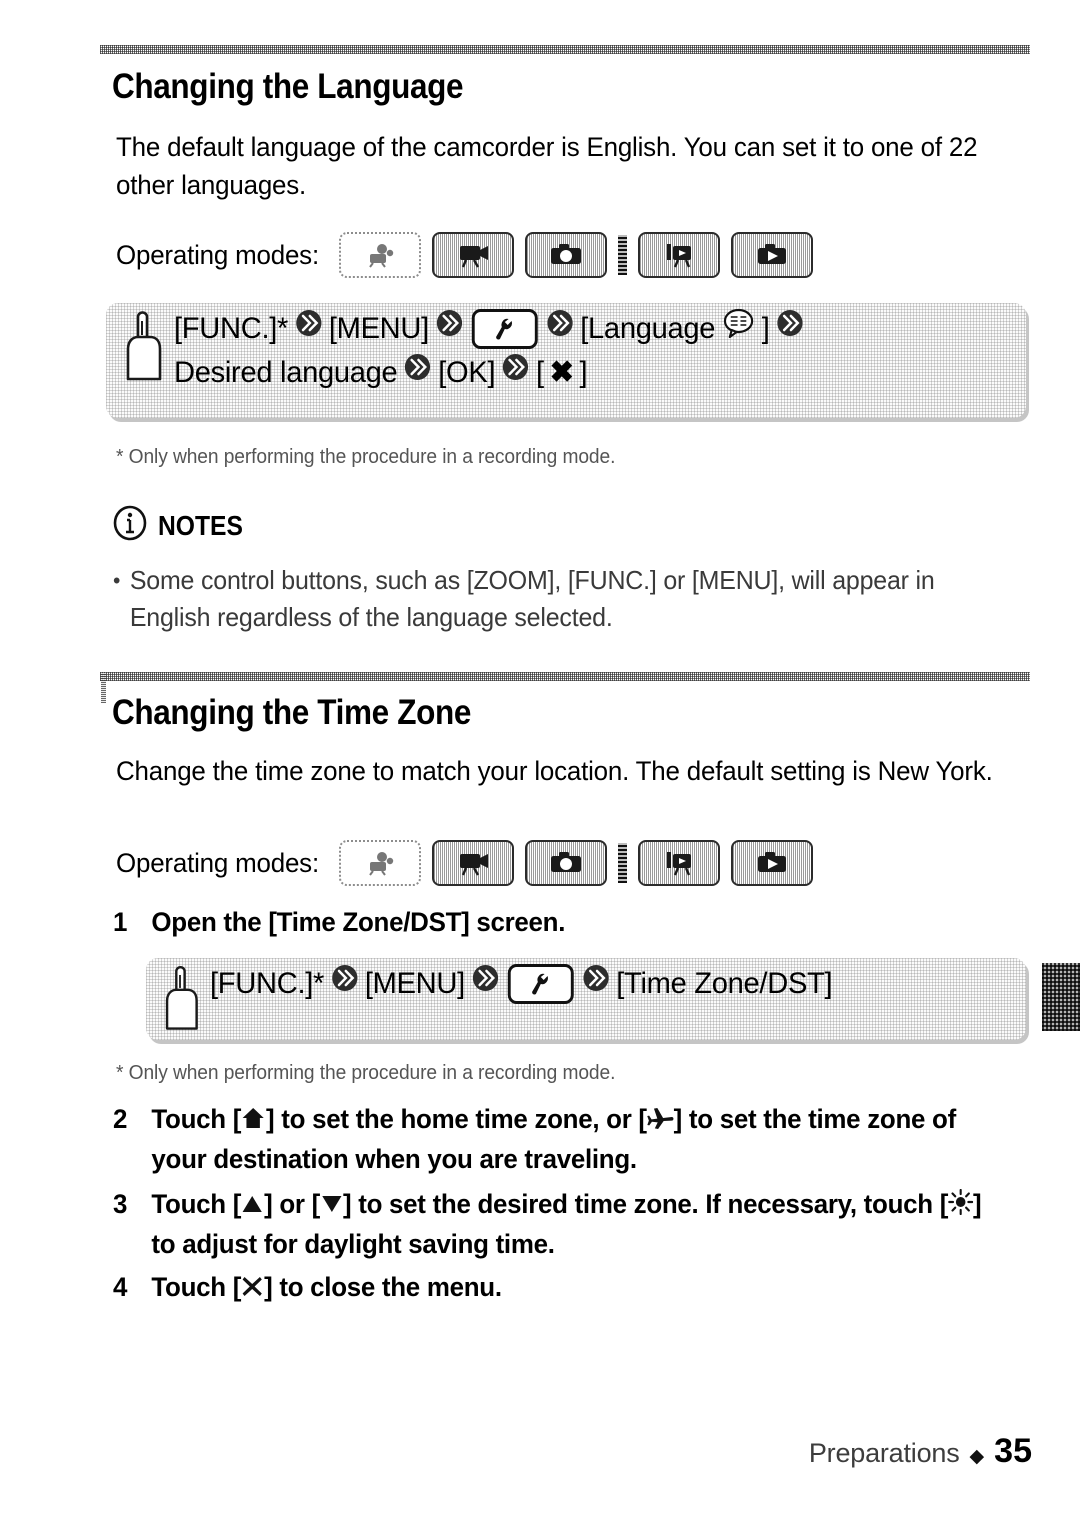 This screenshot has width=1080, height=1521. What do you see at coordinates (738, 329) in the screenshot?
I see `speech-bubble-icon` at bounding box center [738, 329].